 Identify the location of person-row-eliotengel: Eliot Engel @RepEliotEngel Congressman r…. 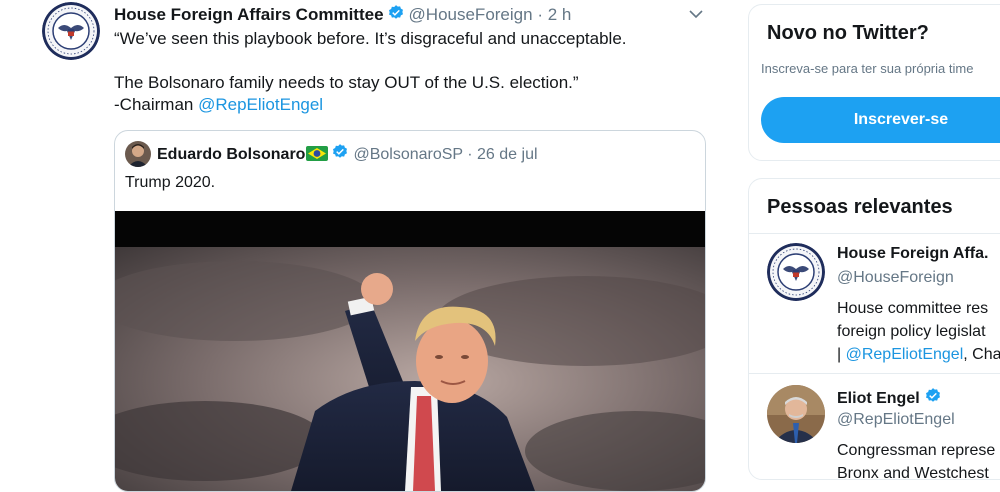
(874, 426).